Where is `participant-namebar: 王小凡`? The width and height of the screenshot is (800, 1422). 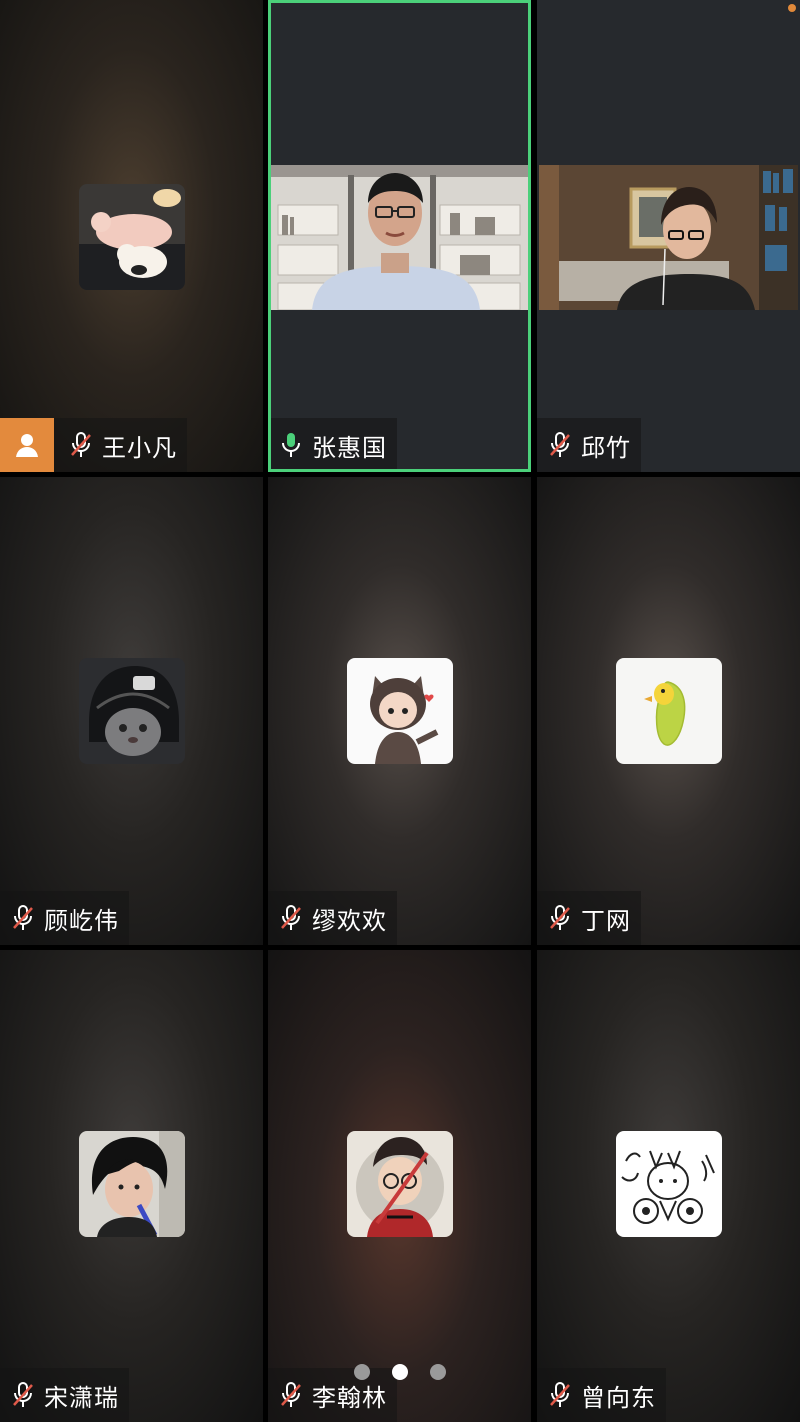 participant-namebar: 王小凡 is located at coordinates (93, 445).